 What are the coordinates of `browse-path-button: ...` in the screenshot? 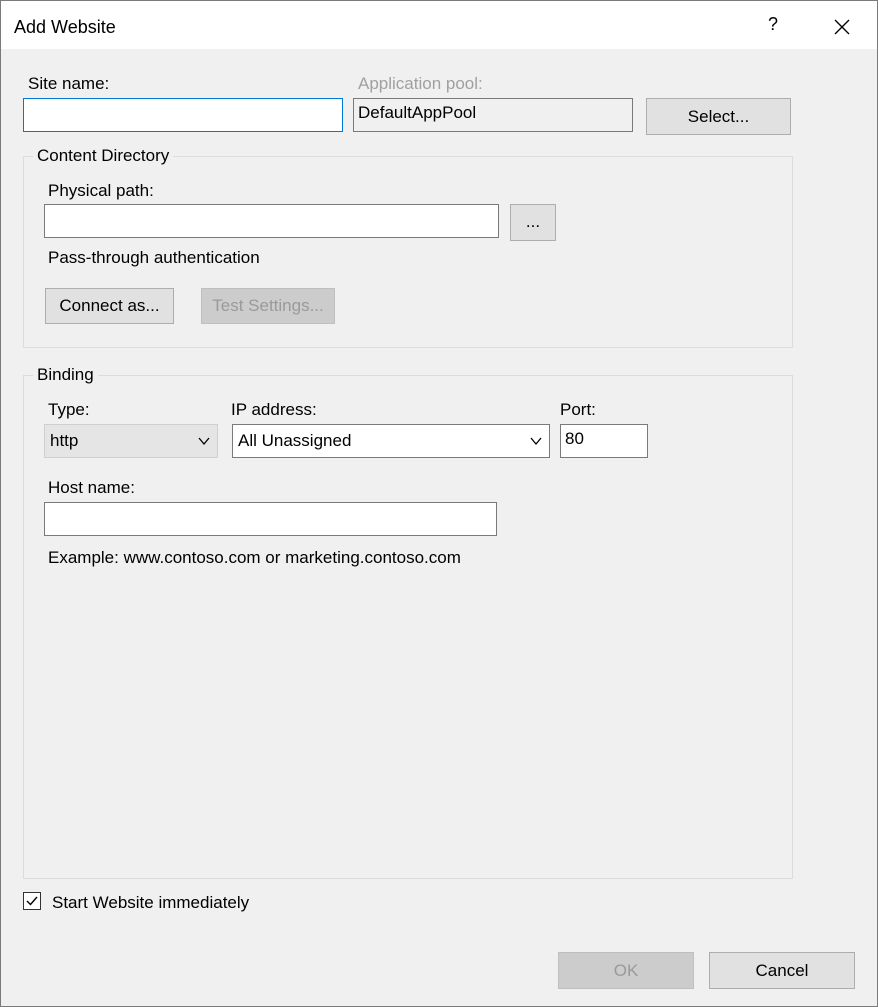 It's located at (533, 222).